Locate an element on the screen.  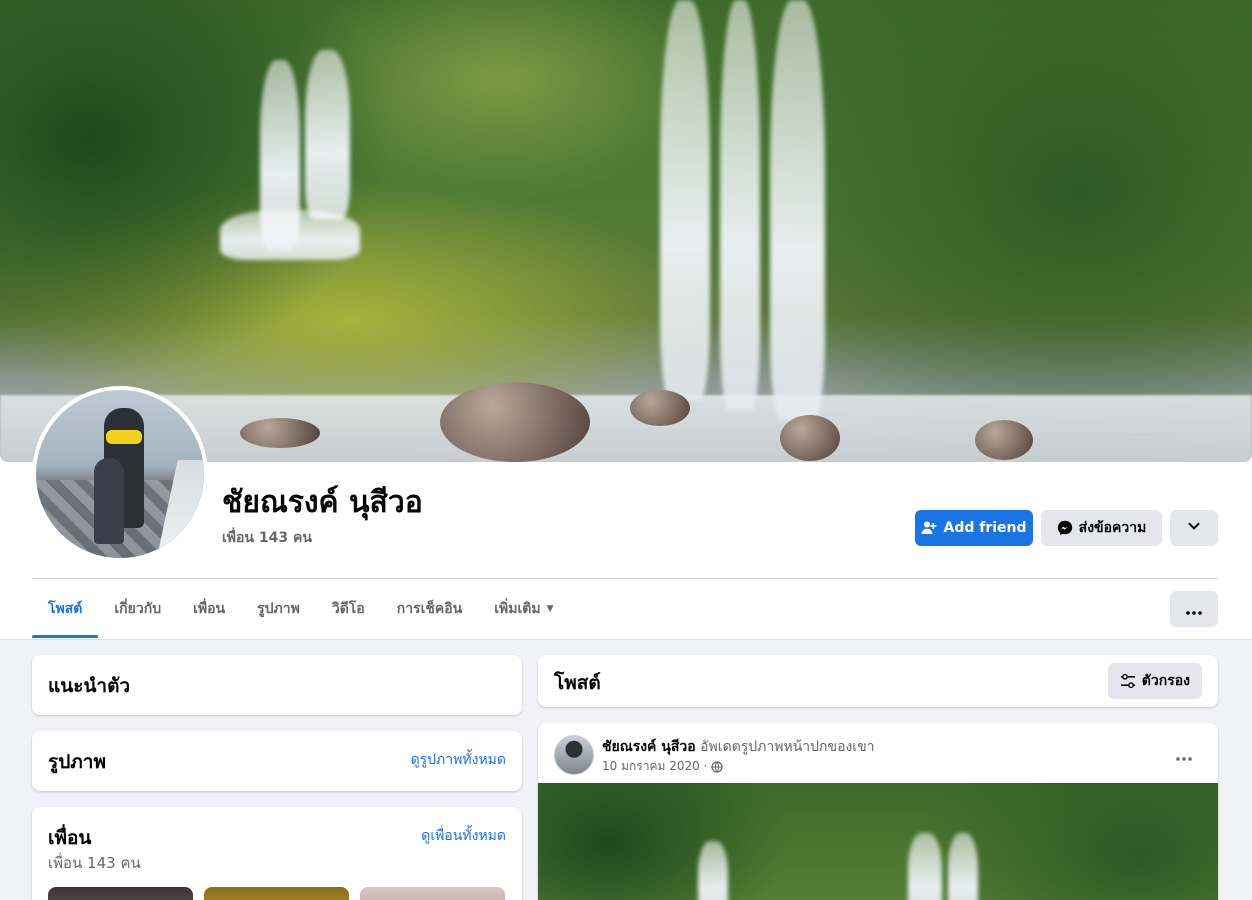
friends-title: เพื่อน is located at coordinates (70, 838).